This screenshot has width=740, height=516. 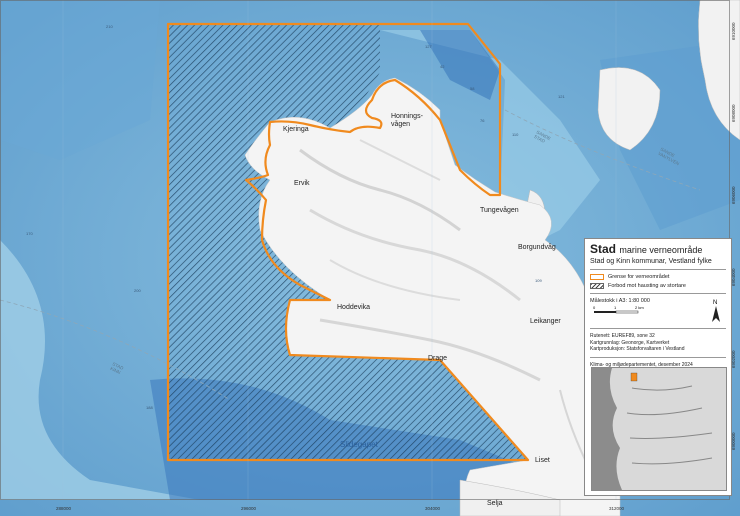 I want to click on place-label-liset: Liset, so click(x=542, y=460).